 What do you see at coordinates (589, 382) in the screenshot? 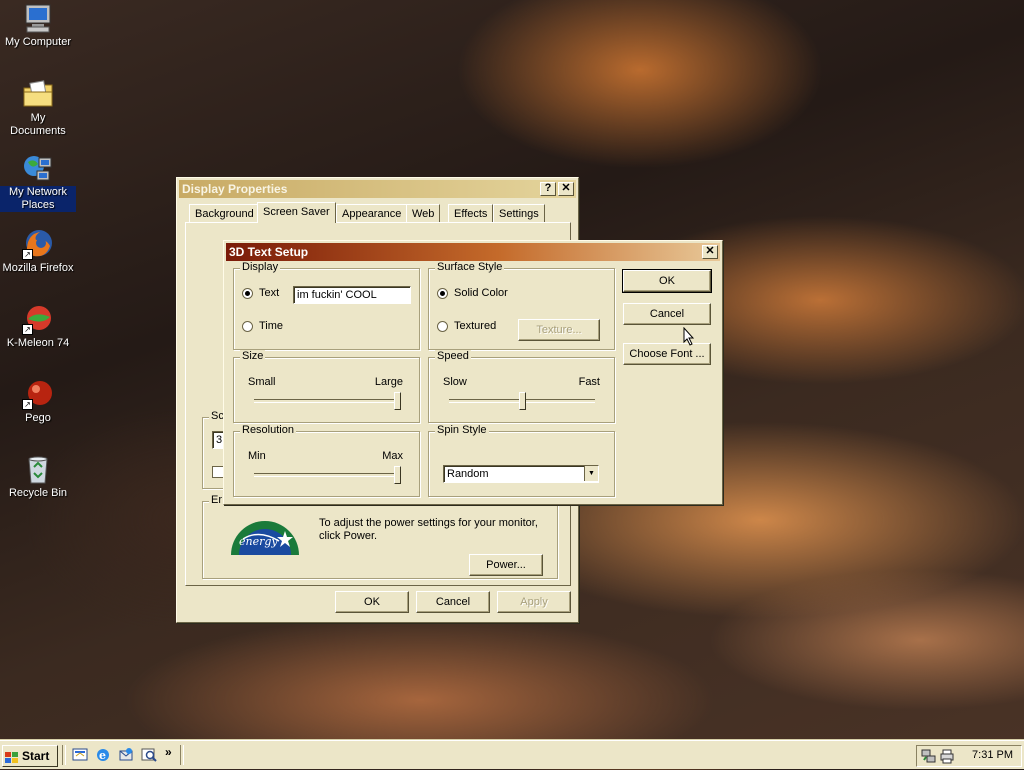
I see `speed-max-label: Fast` at bounding box center [589, 382].